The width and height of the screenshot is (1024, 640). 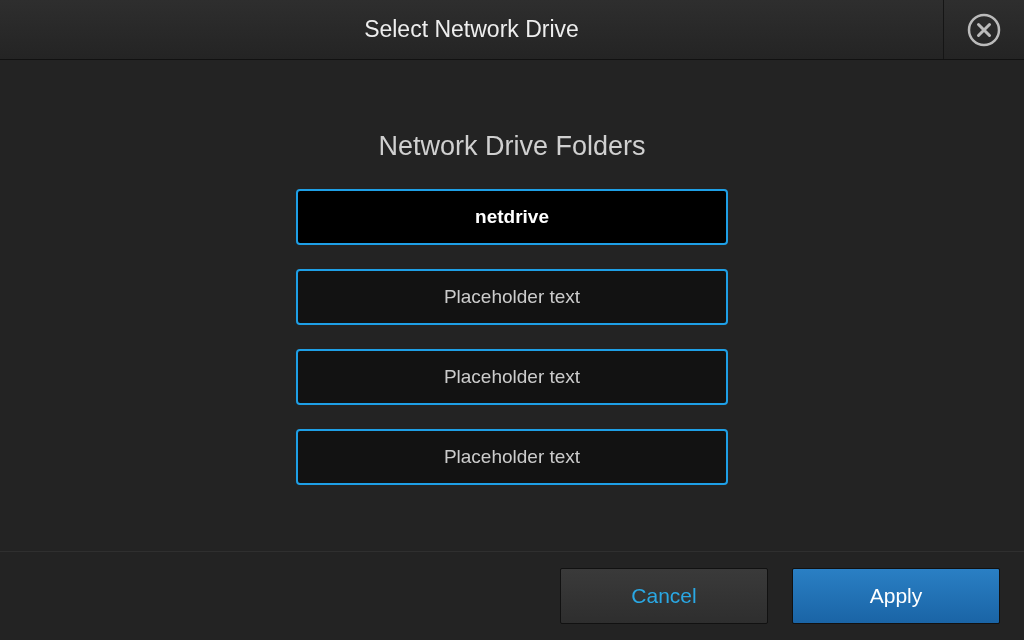 I want to click on section-heading: Network Drive Folders, so click(x=512, y=146).